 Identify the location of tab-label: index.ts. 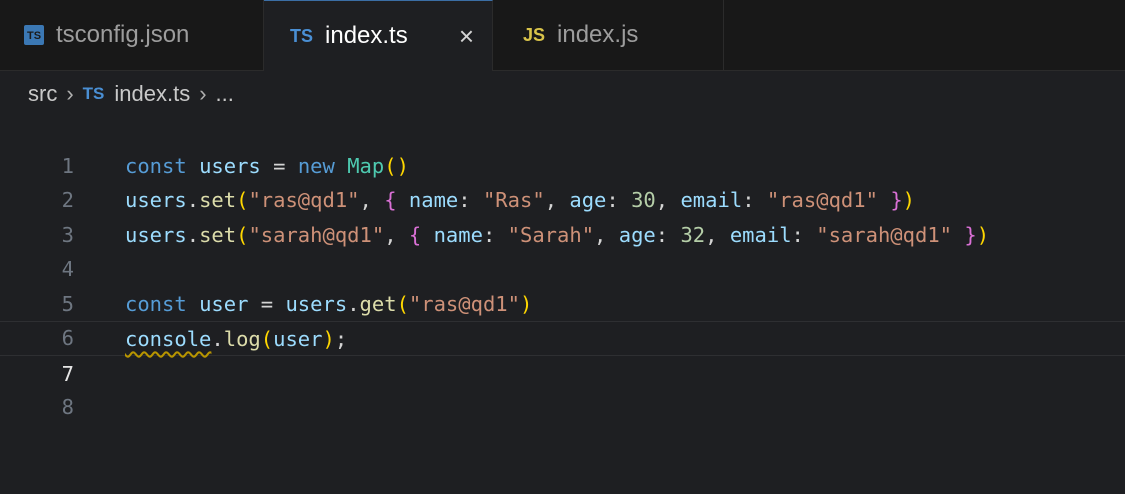
(366, 35).